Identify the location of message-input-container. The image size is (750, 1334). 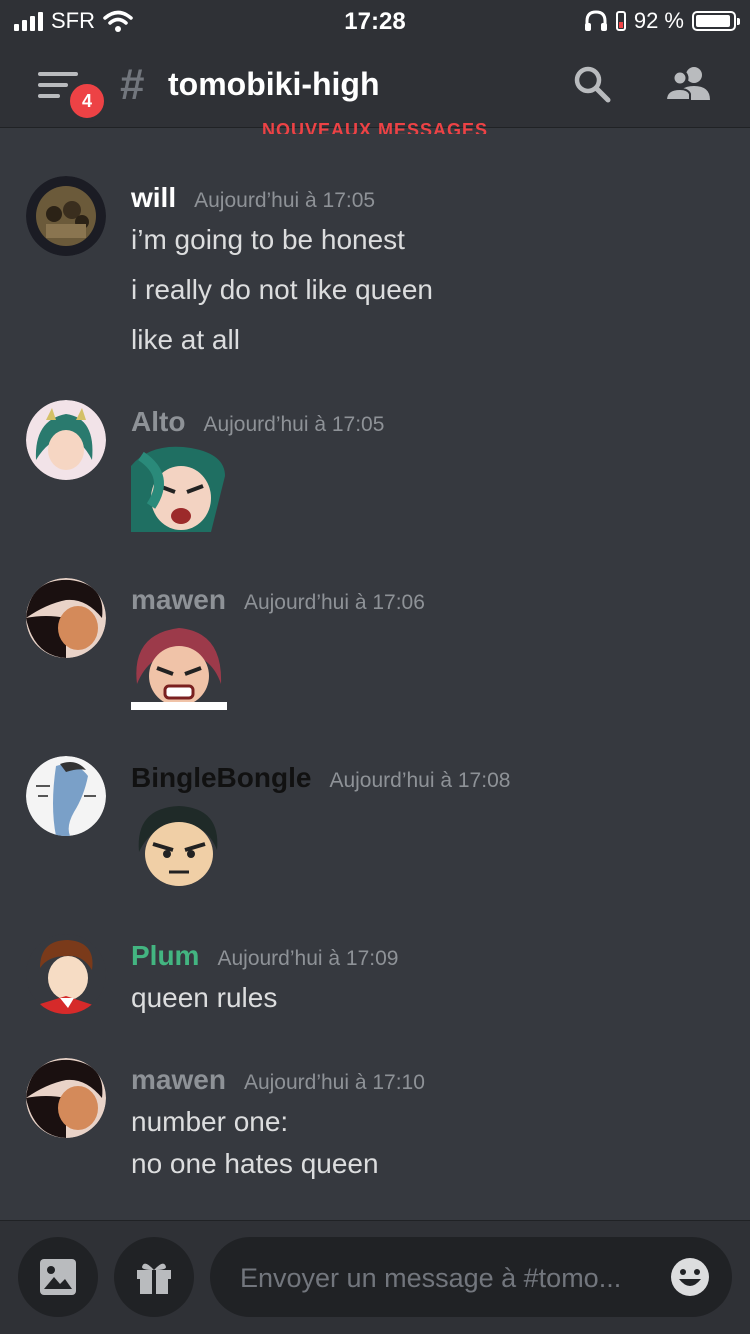
(471, 1278).